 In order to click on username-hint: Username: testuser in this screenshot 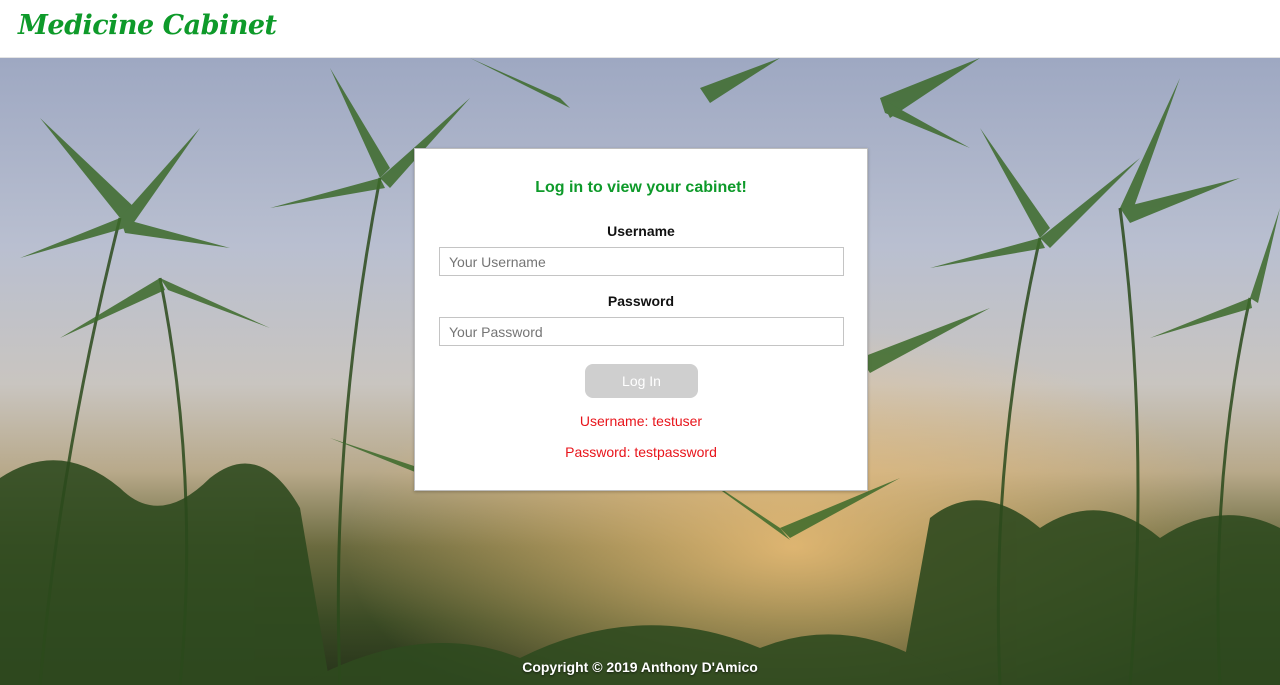, I will do `click(641, 421)`.